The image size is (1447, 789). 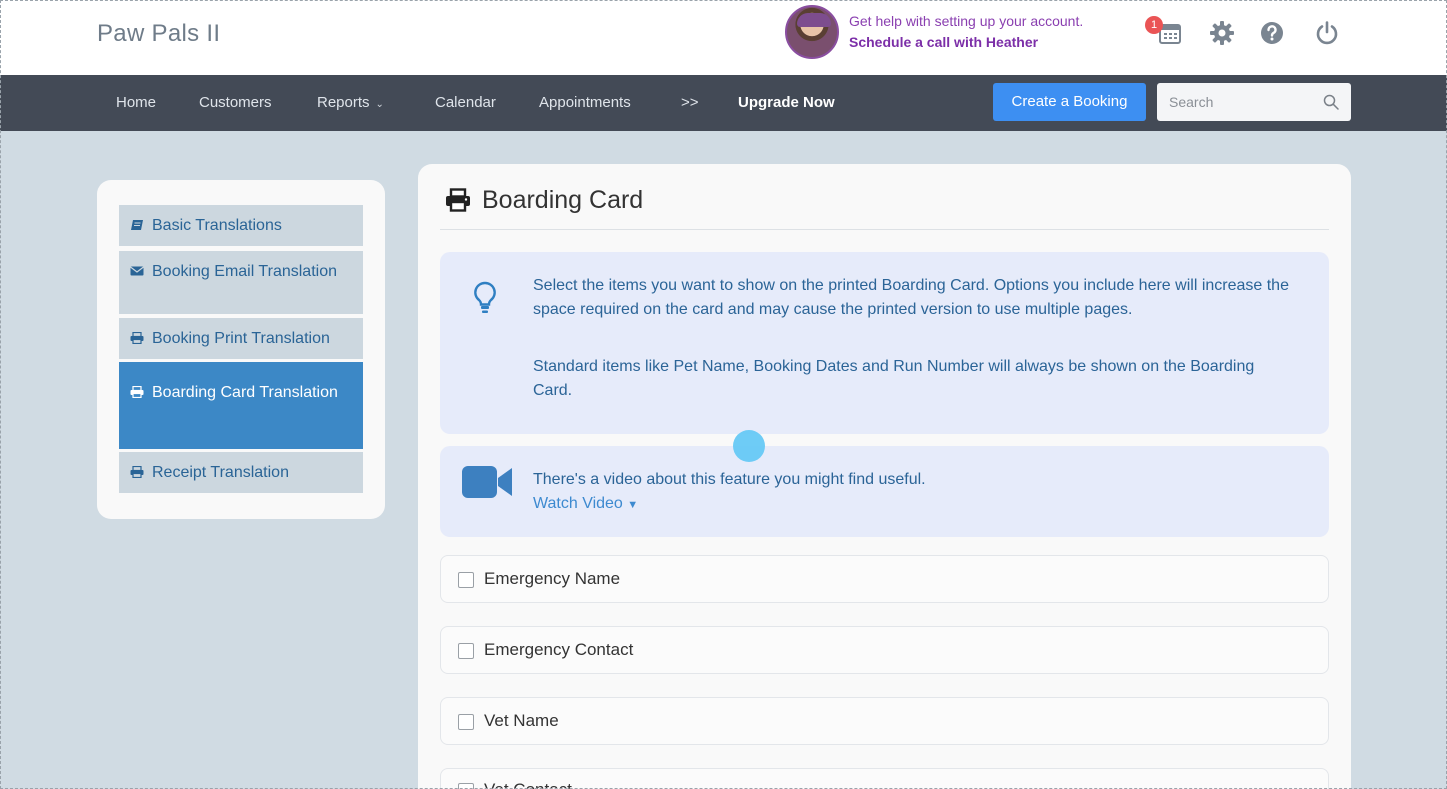 I want to click on sidebar-item-booking-email: Booking Email Translation, so click(x=241, y=282).